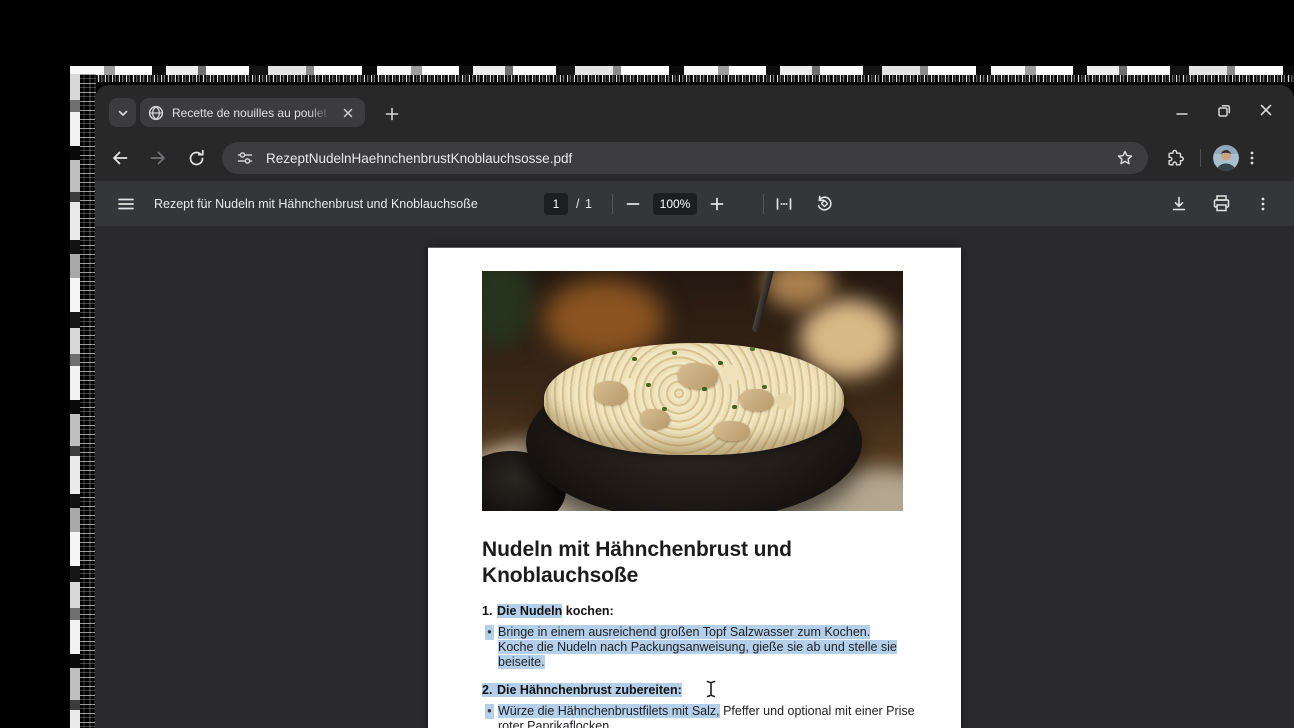 Image resolution: width=1294 pixels, height=728 pixels. I want to click on reload-icon, so click(196, 158).